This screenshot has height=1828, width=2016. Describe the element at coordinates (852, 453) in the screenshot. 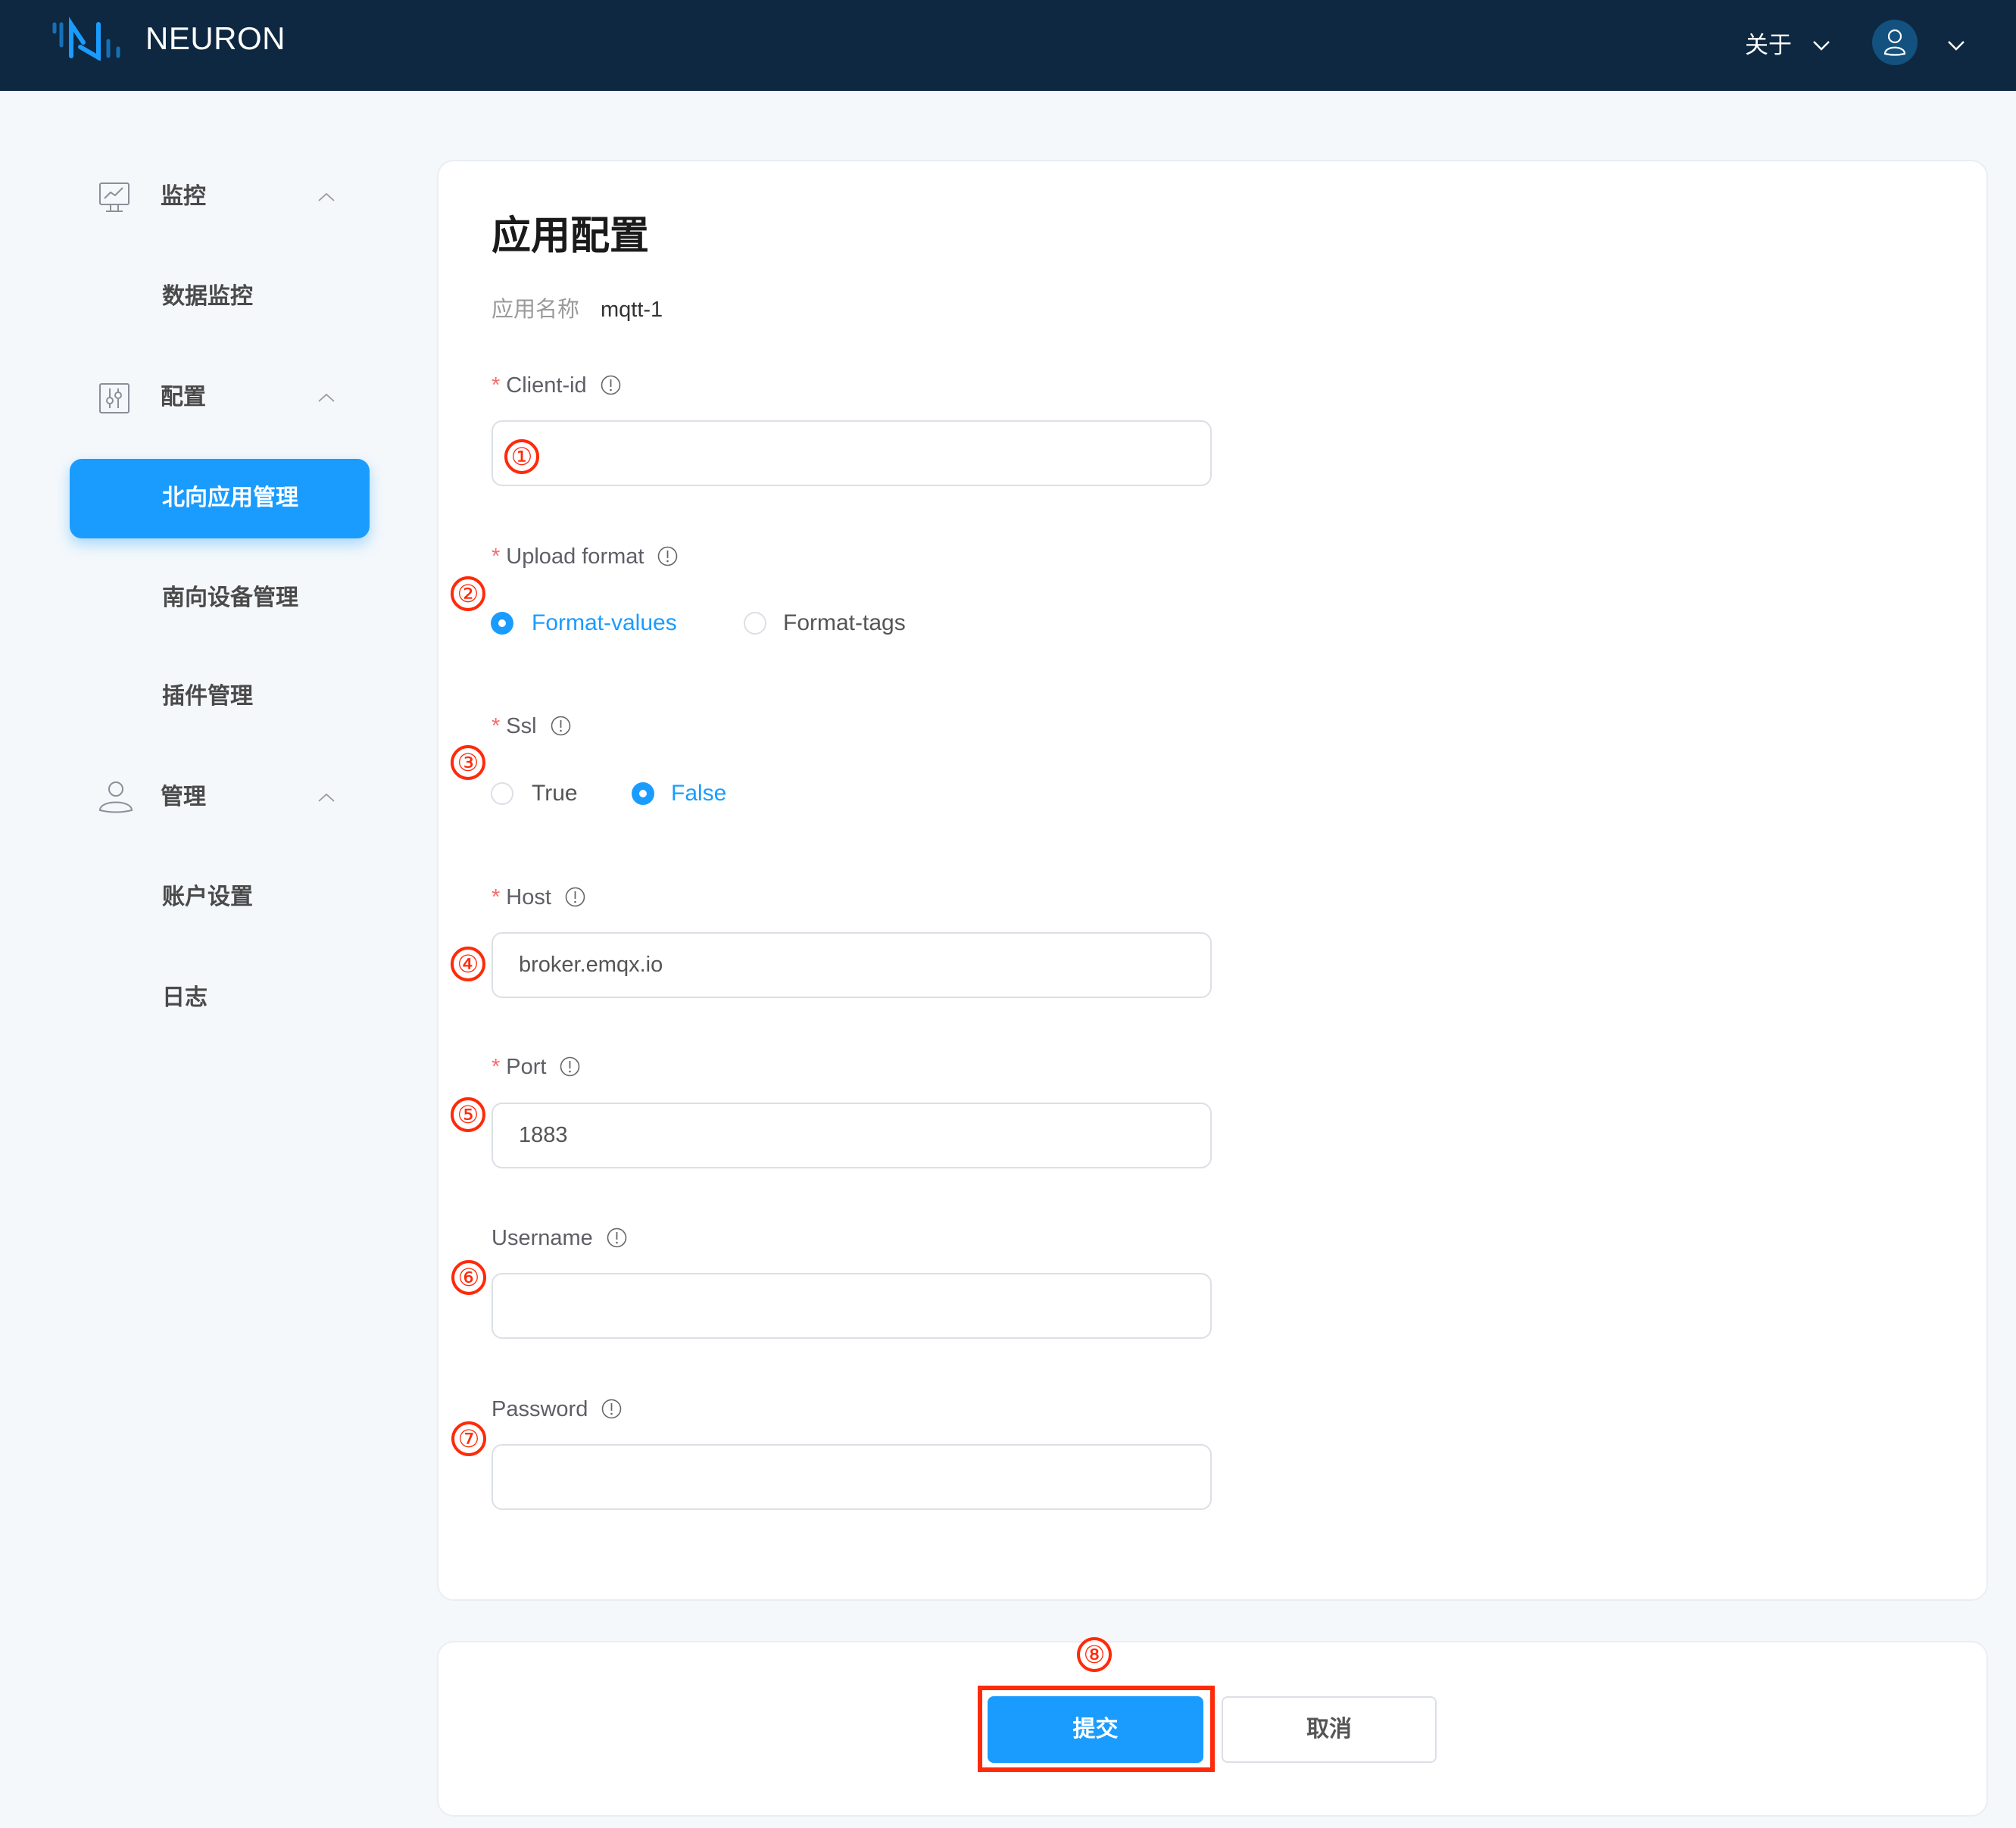

I see `client-id-input` at that location.